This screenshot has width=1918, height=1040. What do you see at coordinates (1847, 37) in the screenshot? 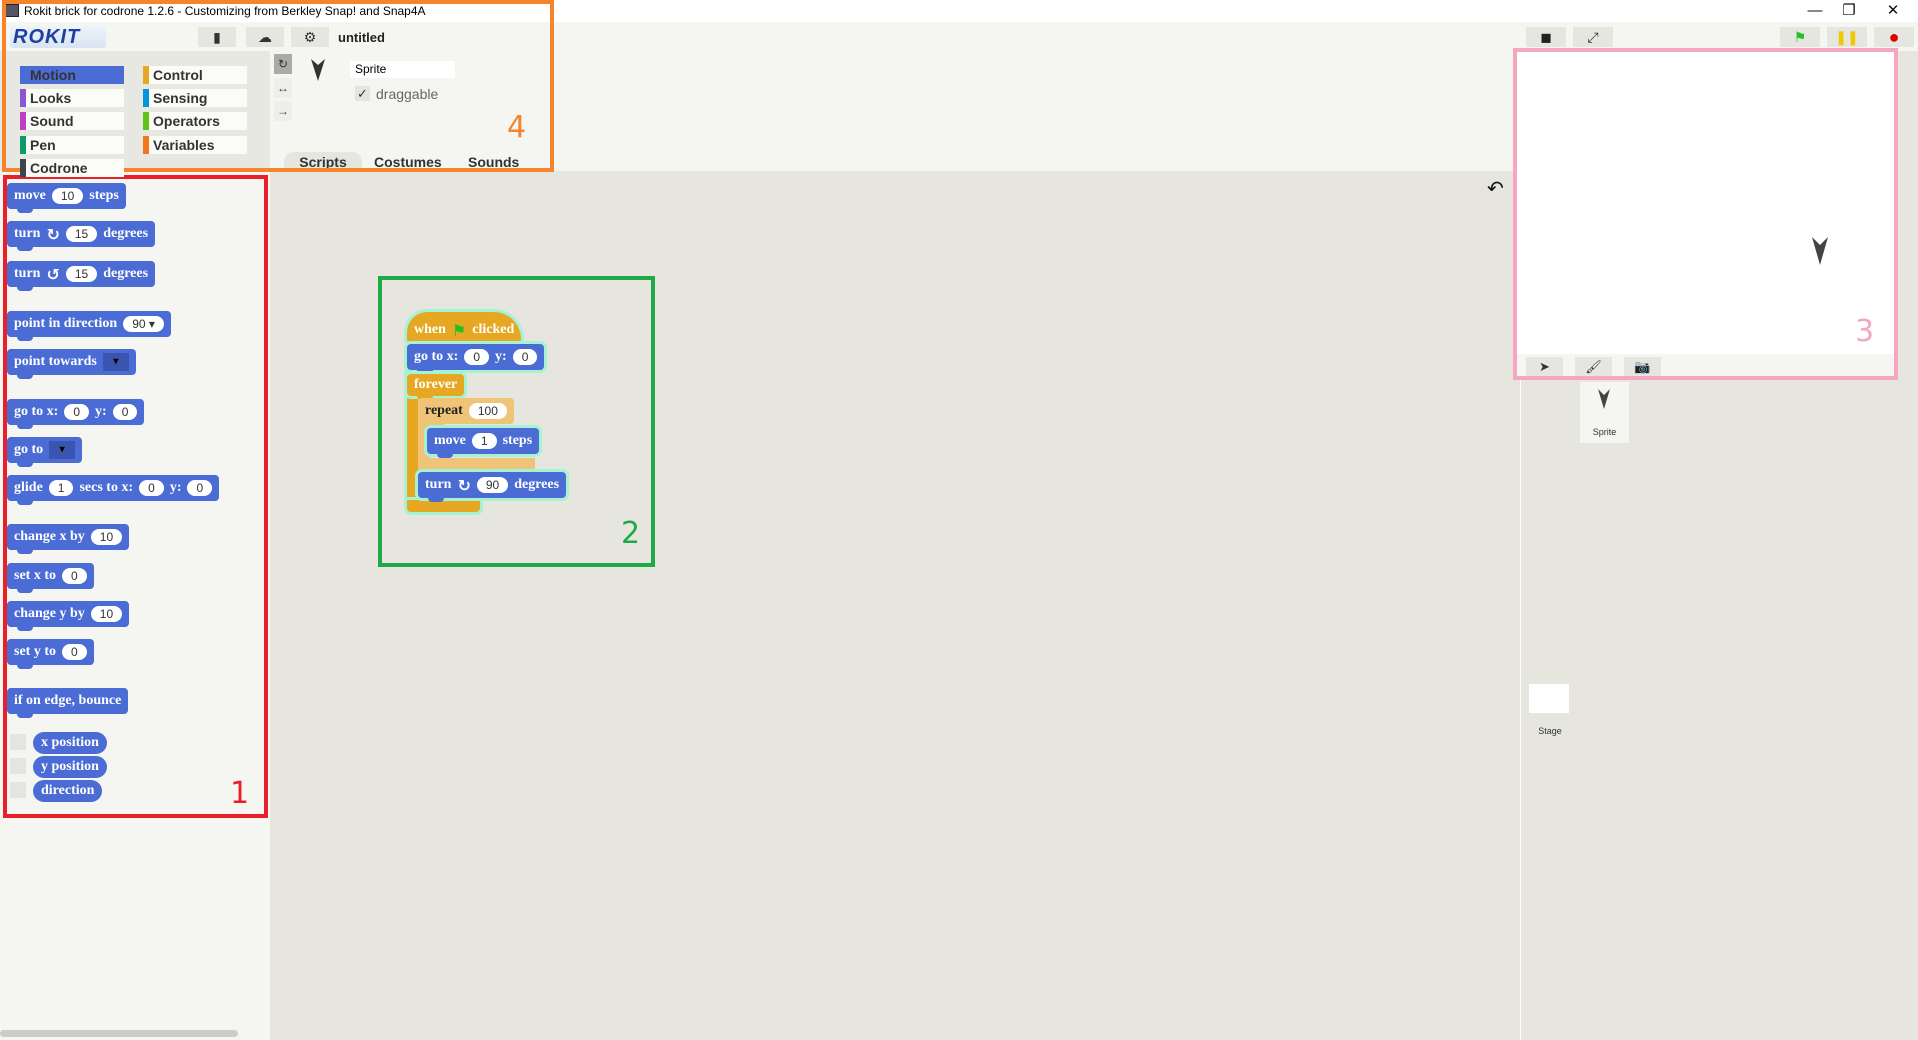
I see `pause-button: ❚❚` at bounding box center [1847, 37].